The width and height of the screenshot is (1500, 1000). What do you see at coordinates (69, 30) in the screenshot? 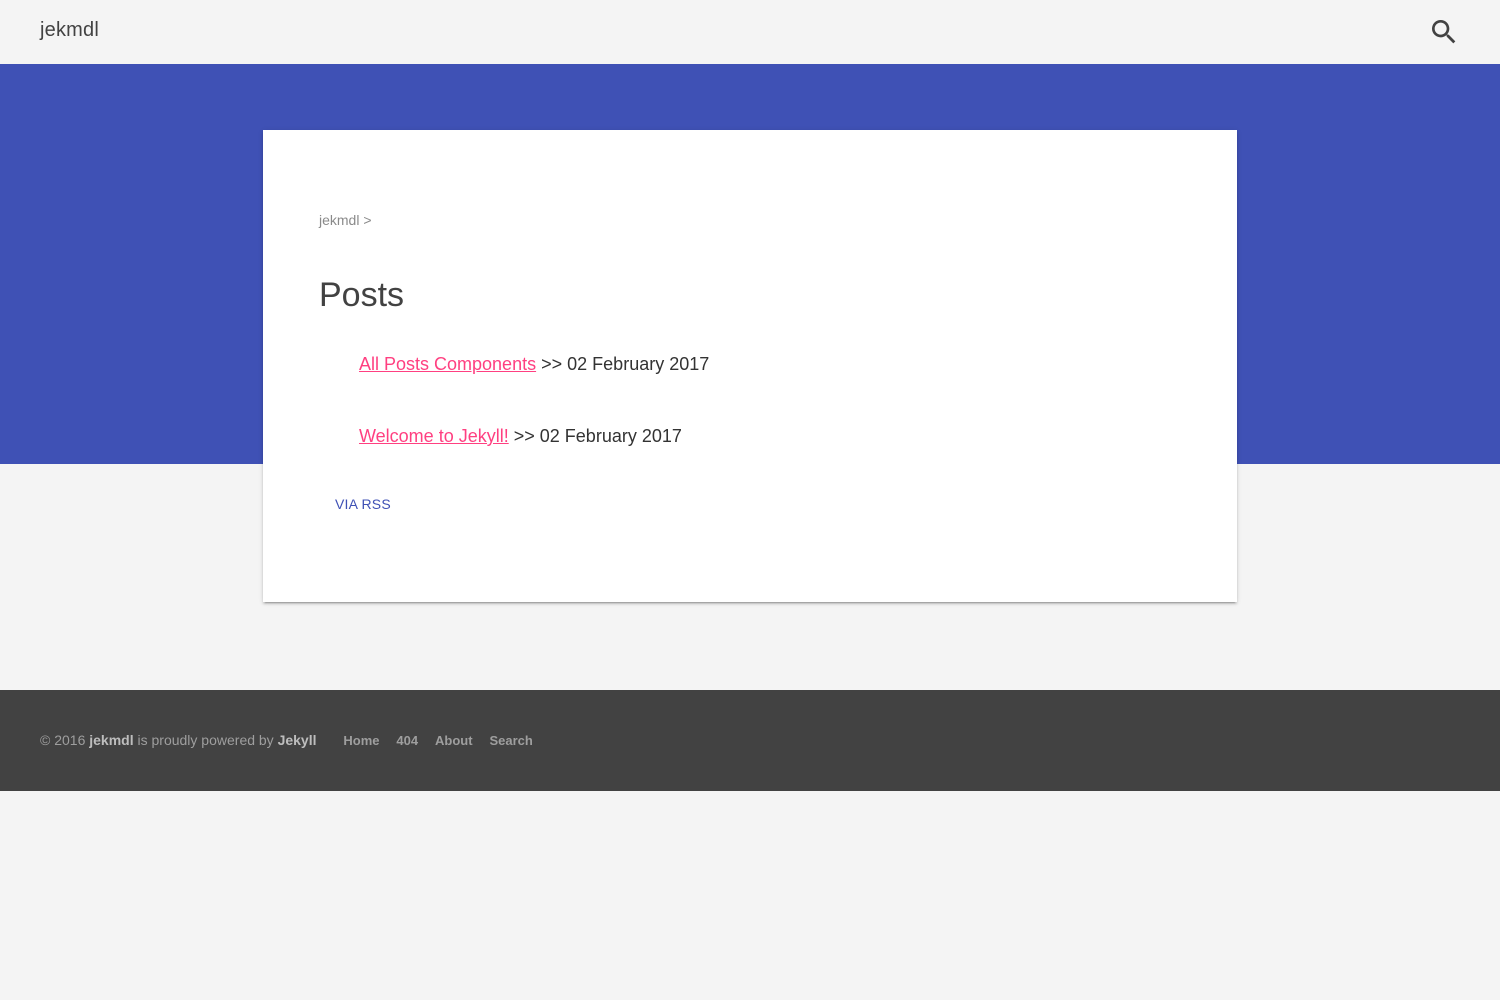
I see `site-title: jekmdl` at bounding box center [69, 30].